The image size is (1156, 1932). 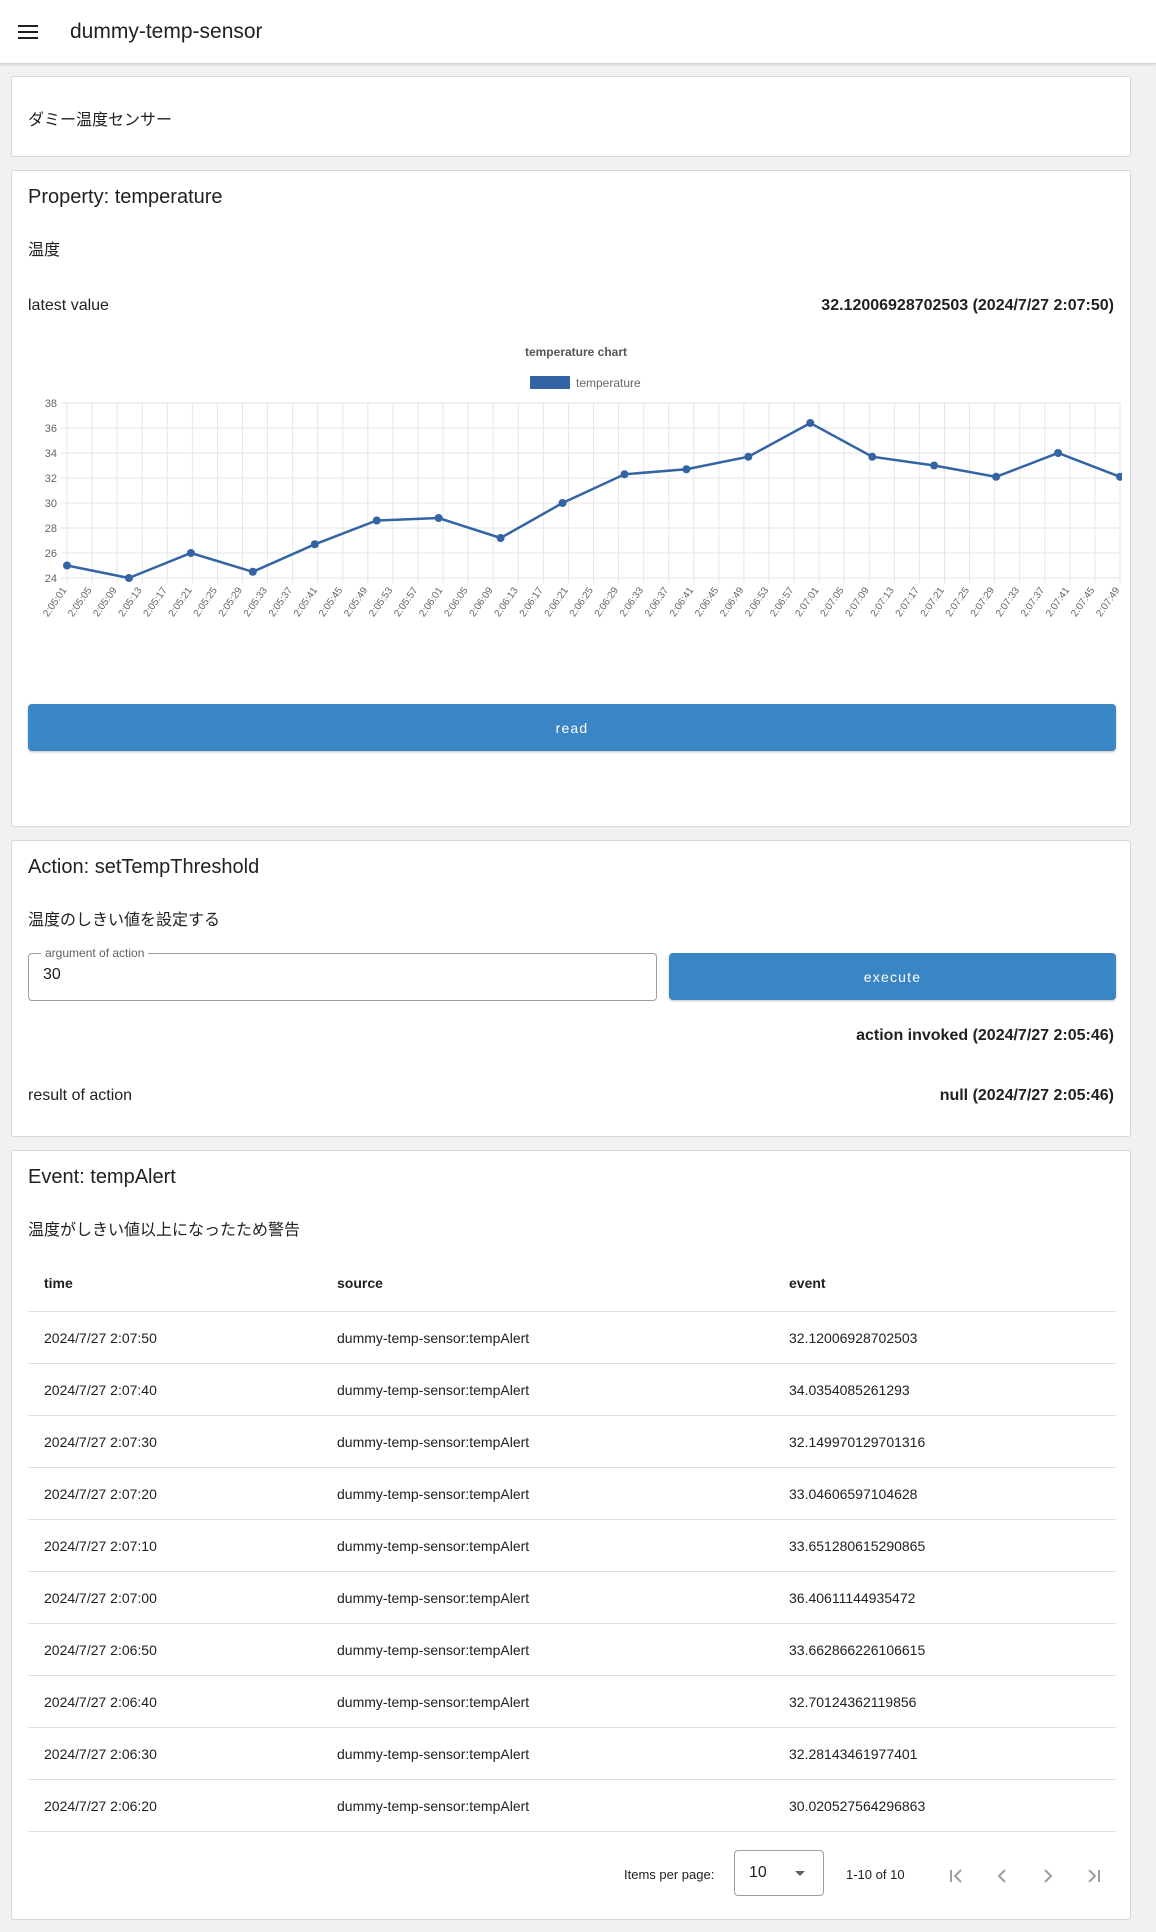 I want to click on property-description: 温度, so click(x=44, y=250).